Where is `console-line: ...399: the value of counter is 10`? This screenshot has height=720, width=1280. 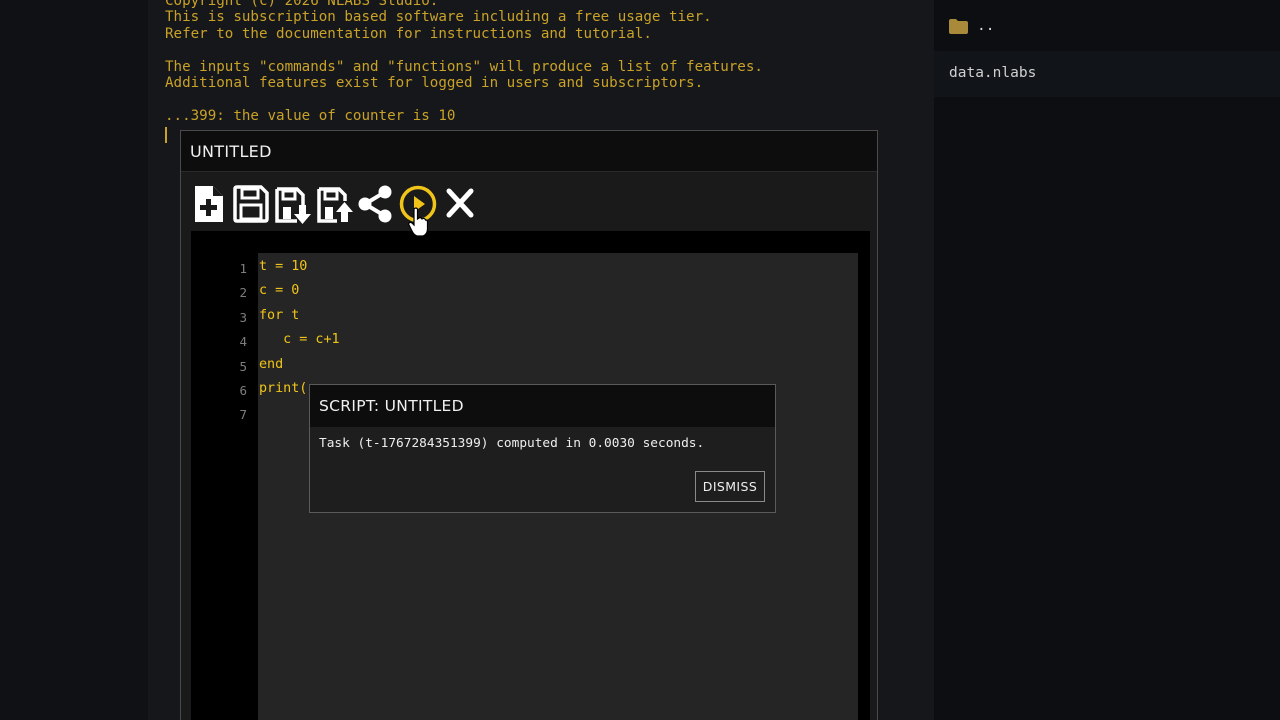 console-line: ...399: the value of counter is 10 is located at coordinates (310, 115).